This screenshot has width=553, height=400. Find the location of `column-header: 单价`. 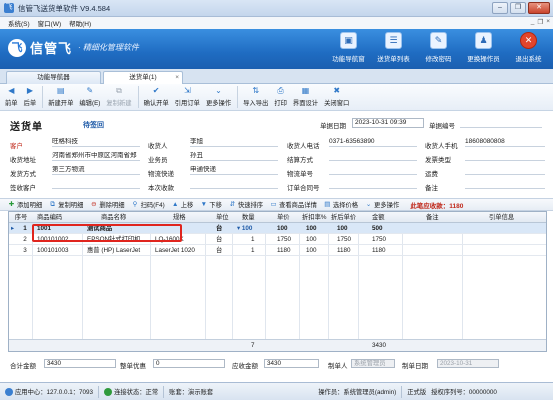

column-header: 单价 is located at coordinates (287, 217).